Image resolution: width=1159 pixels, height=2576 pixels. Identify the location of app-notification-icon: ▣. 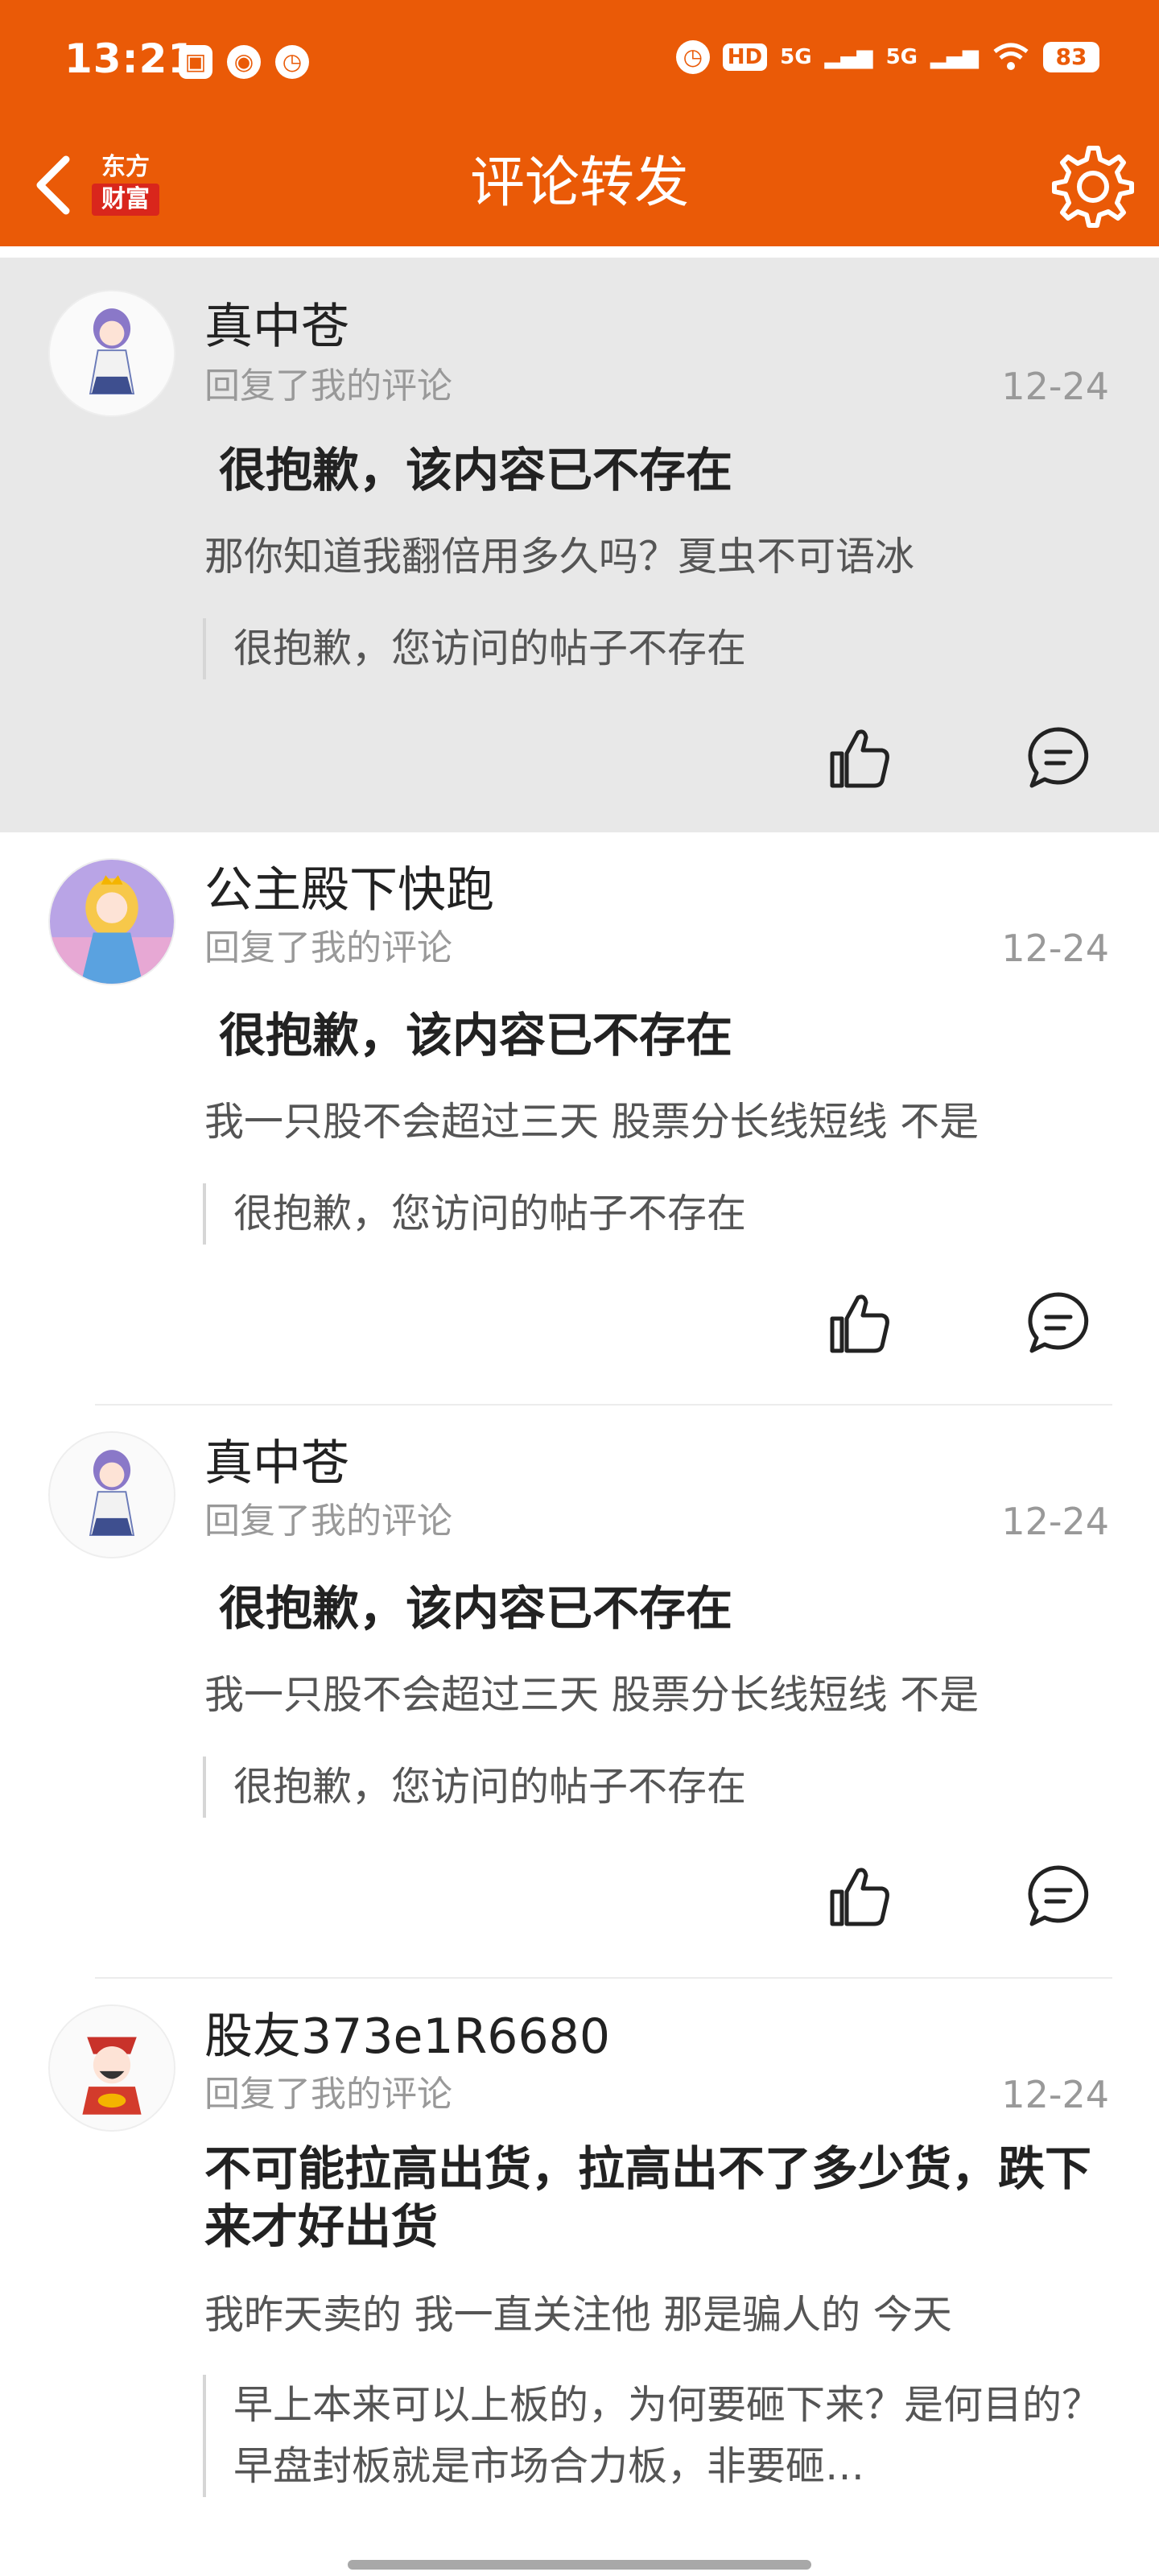
(195, 62).